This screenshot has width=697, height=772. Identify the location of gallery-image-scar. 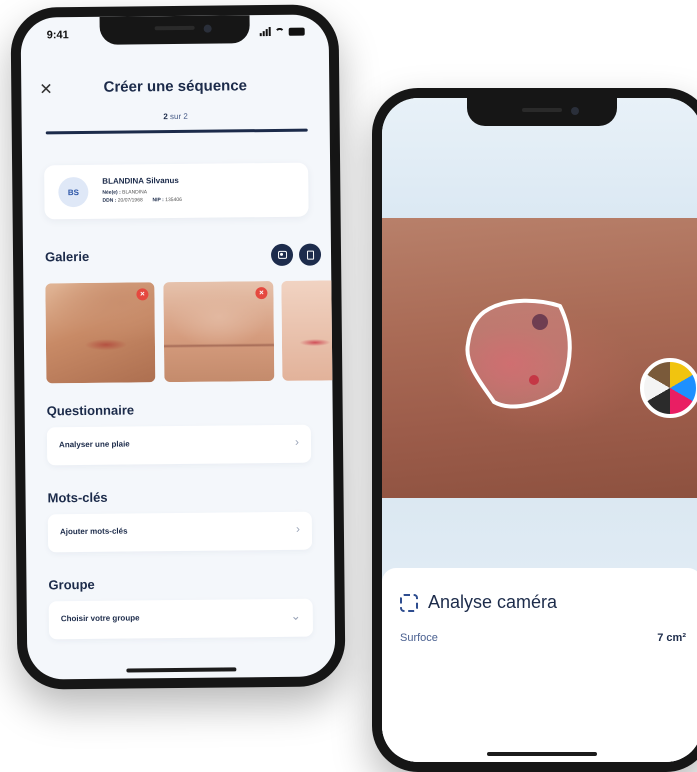
(308, 330).